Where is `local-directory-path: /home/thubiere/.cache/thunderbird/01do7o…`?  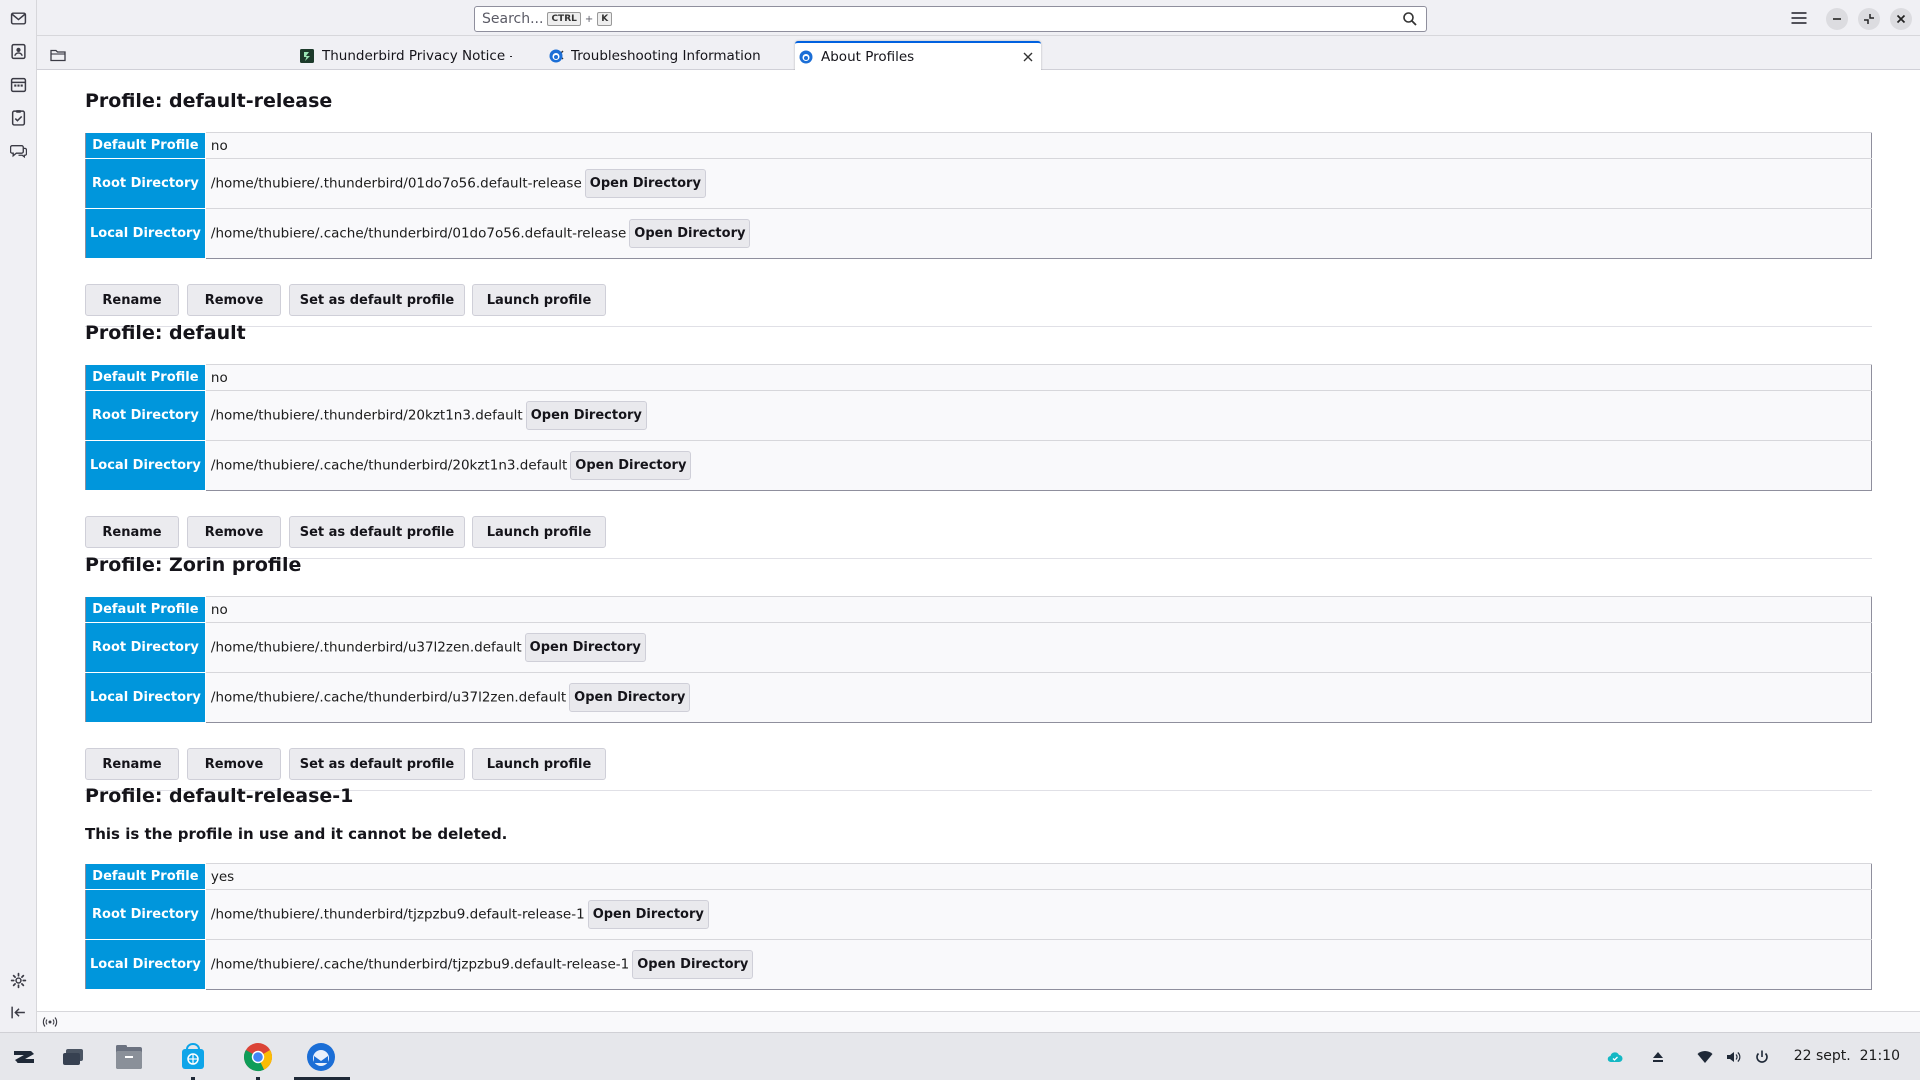
local-directory-path: /home/thubiere/.cache/thunderbird/01do7o… is located at coordinates (418, 233).